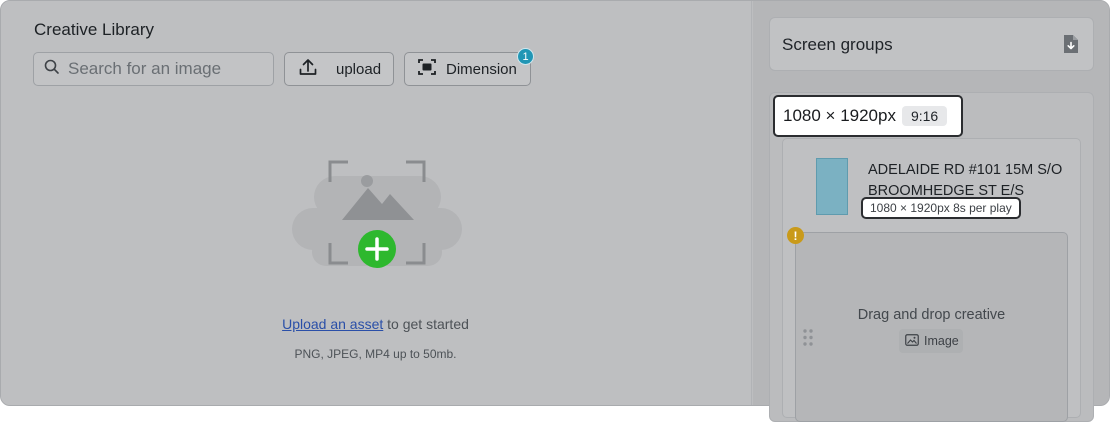 This screenshot has width=1110, height=422. I want to click on image-chip-label: Image, so click(941, 341).